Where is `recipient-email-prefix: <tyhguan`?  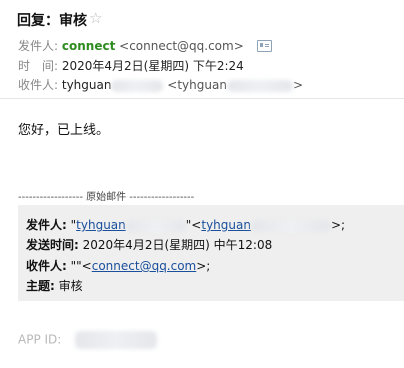 recipient-email-prefix: <tyhguan is located at coordinates (197, 85).